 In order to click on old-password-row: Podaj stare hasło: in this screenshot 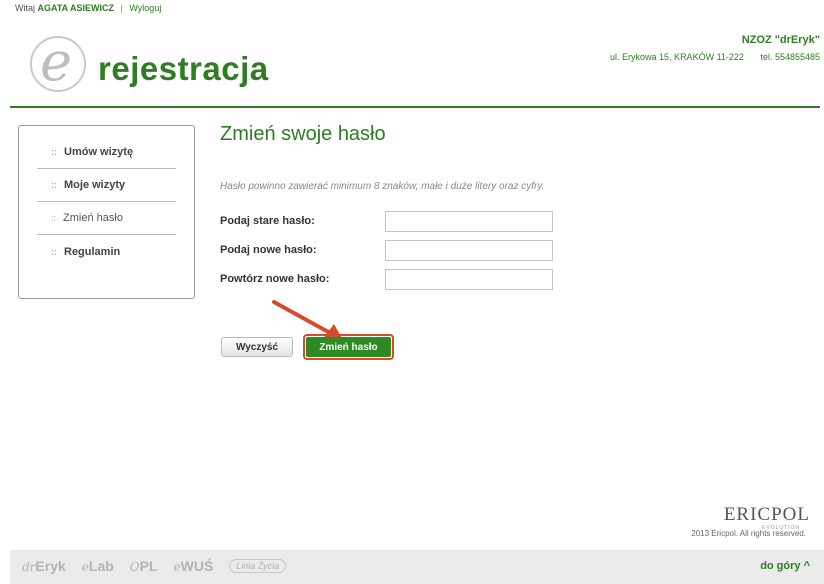, I will do `click(390, 222)`.